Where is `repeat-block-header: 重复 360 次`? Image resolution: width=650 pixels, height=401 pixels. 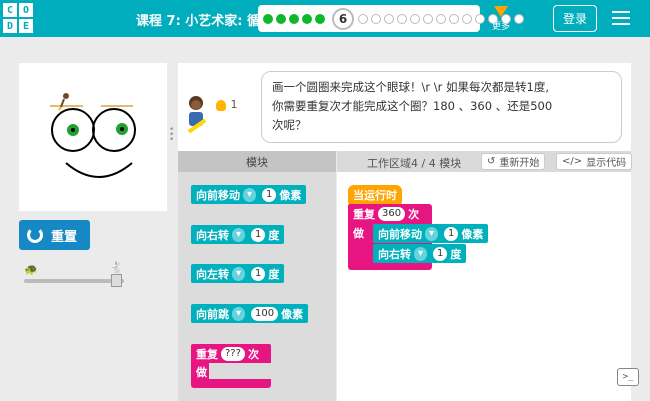 repeat-block-header: 重复 360 次 is located at coordinates (386, 213).